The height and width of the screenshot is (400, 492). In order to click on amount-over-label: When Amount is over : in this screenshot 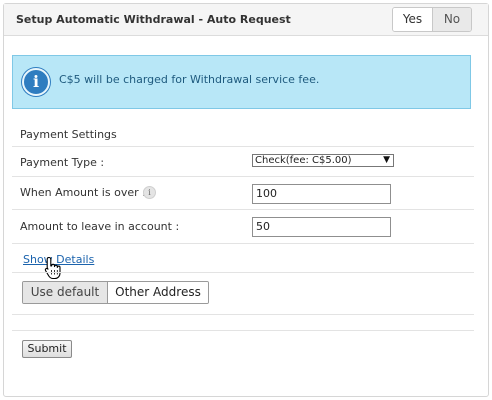, I will do `click(83, 192)`.